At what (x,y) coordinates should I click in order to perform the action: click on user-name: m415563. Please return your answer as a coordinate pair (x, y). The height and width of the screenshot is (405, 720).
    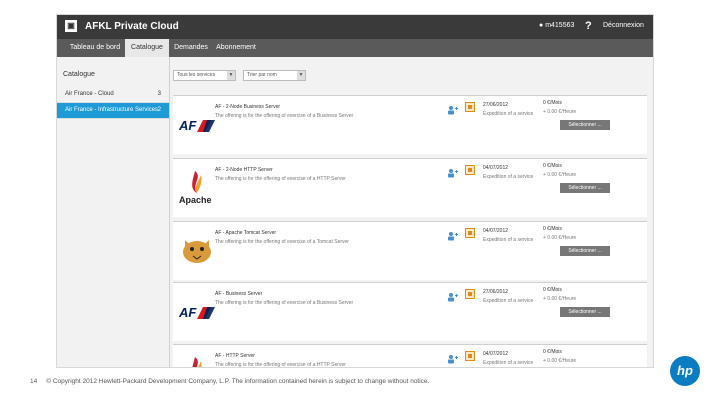
    Looking at the image, I should click on (560, 25).